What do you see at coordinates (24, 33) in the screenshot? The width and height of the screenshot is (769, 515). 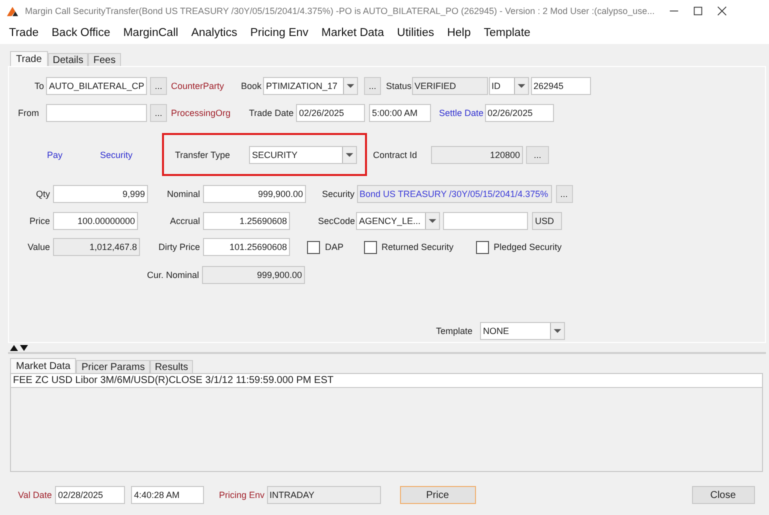 I see `menu-item: Trade` at bounding box center [24, 33].